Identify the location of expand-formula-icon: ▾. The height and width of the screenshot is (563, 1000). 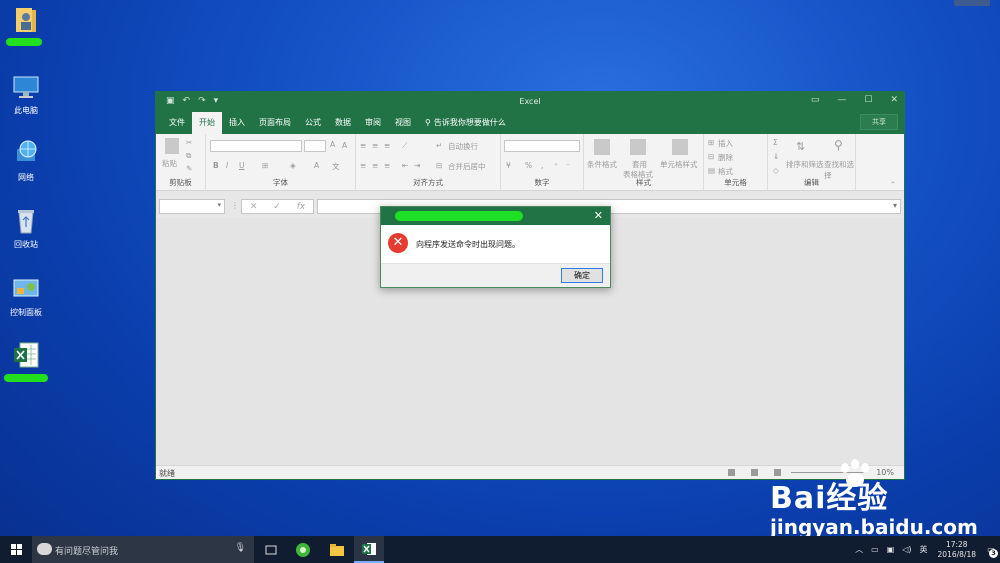
(895, 205).